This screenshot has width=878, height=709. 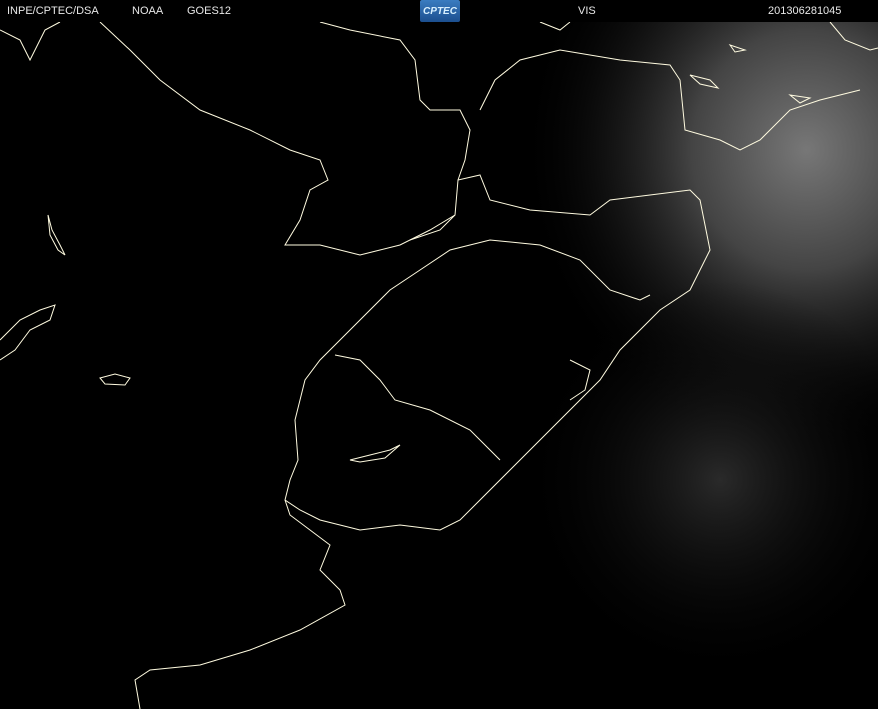 I want to click on logo-text: CPTEC, so click(x=440, y=11).